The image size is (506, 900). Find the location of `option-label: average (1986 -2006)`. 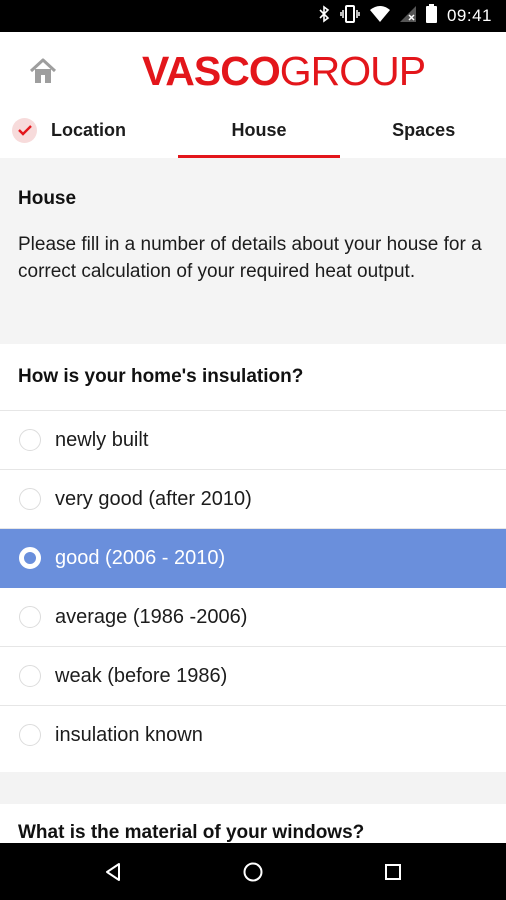

option-label: average (1986 -2006) is located at coordinates (151, 616).